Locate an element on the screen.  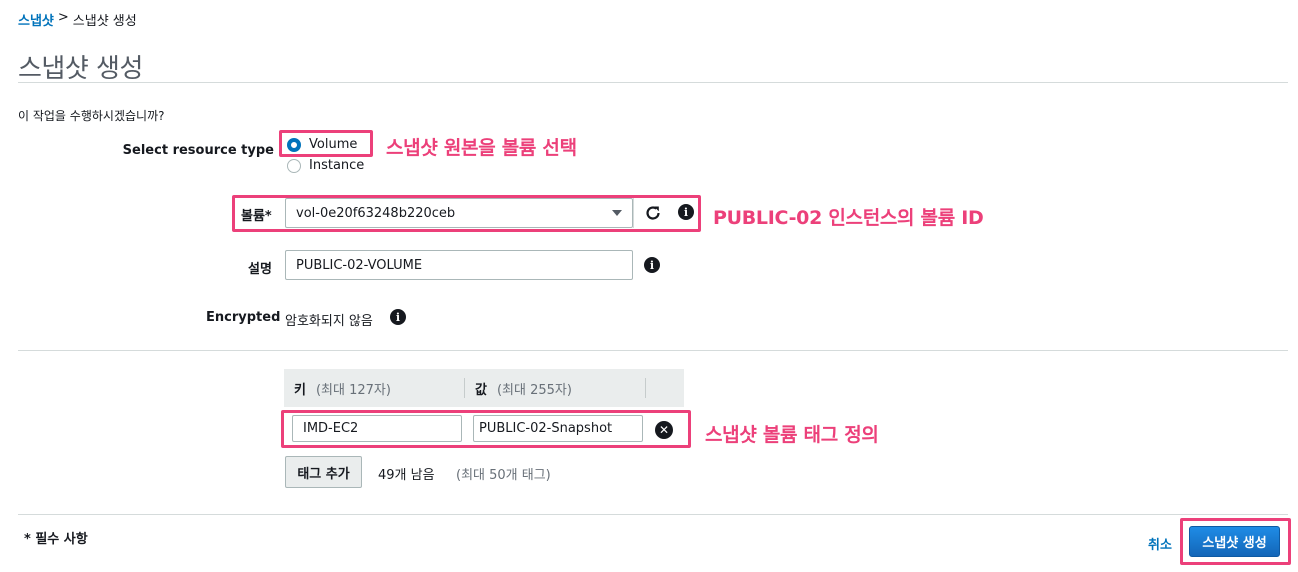
radio-volume-label: Volume is located at coordinates (333, 144).